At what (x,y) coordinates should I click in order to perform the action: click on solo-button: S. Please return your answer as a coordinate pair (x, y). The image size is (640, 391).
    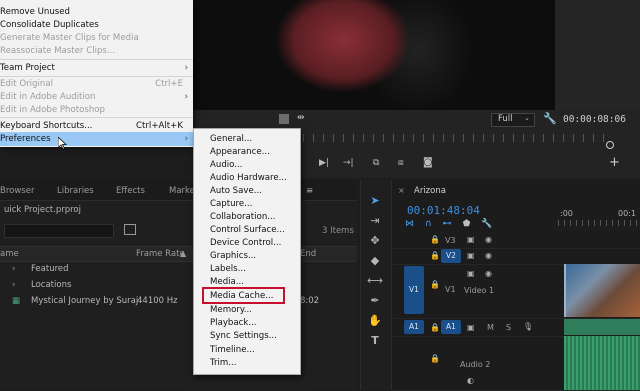
    Looking at the image, I should click on (508, 327).